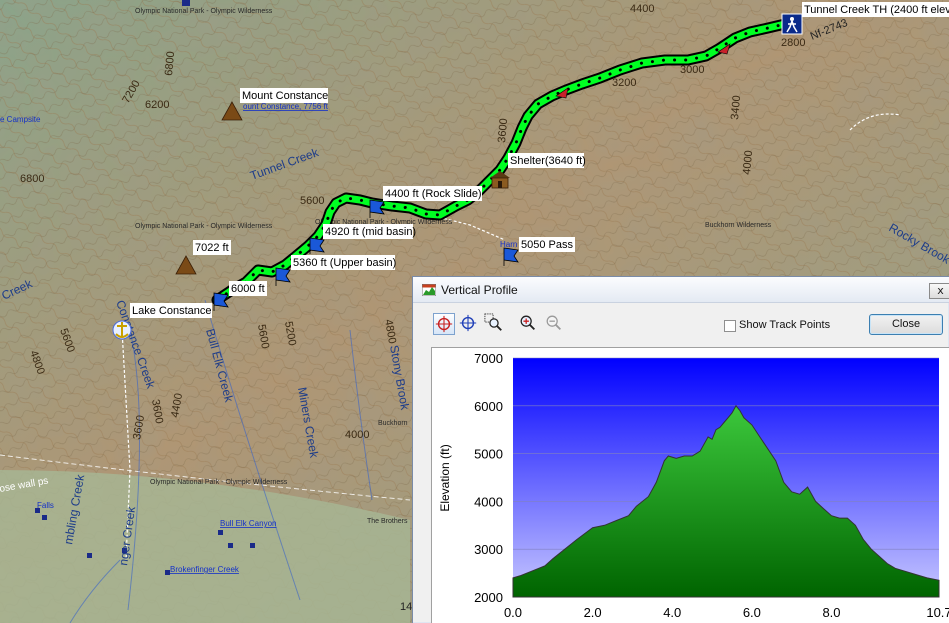  What do you see at coordinates (752, 612) in the screenshot?
I see `x-tick-label: 6.0` at bounding box center [752, 612].